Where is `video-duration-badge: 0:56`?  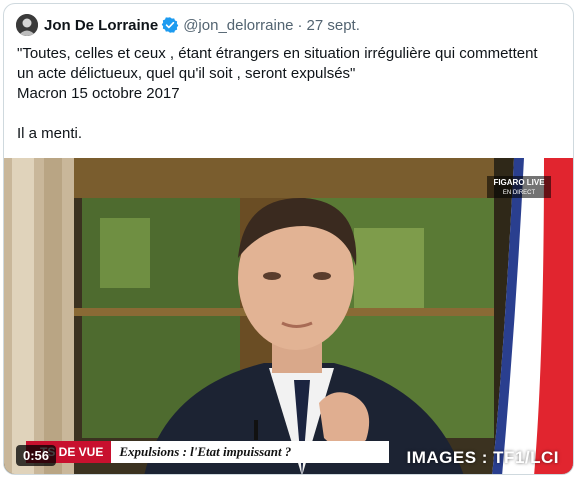
video-duration-badge: 0:56 is located at coordinates (36, 455).